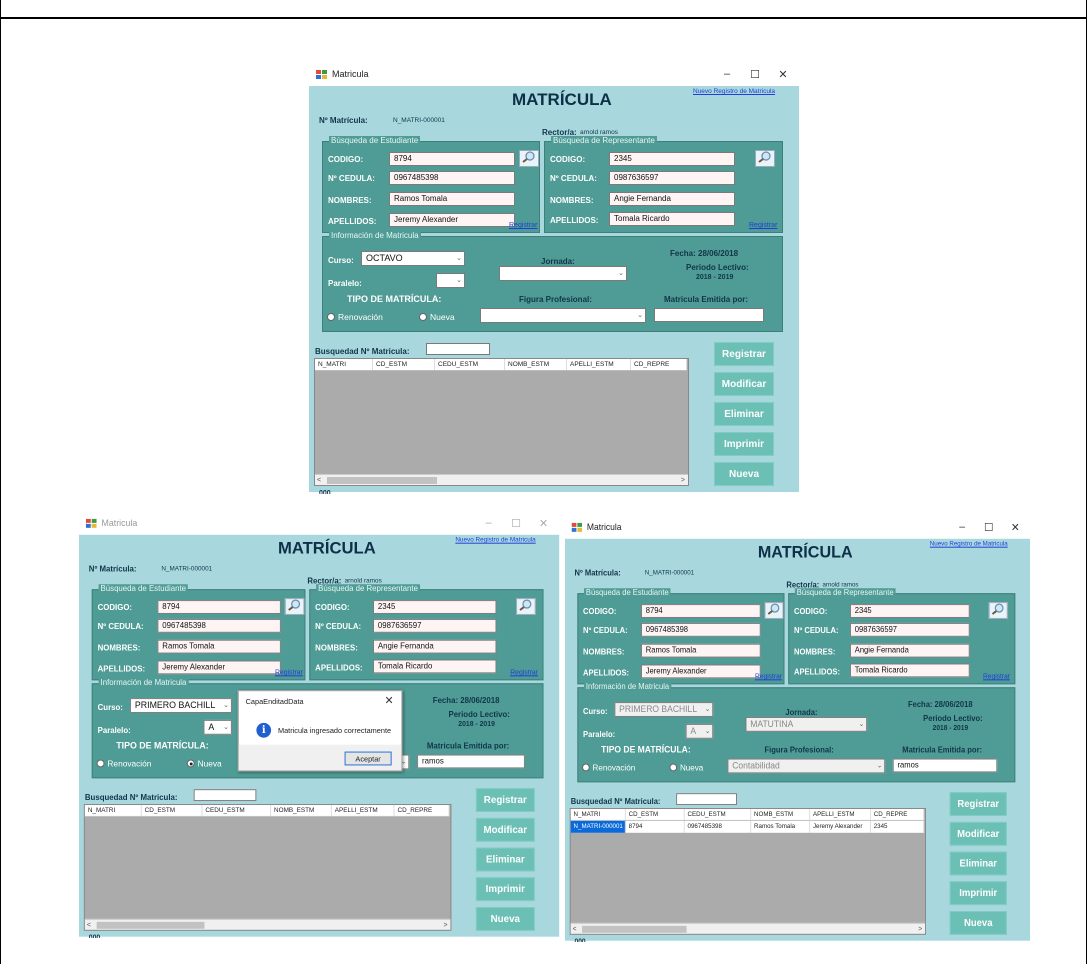 The width and height of the screenshot is (1087, 964). Describe the element at coordinates (563, 273) in the screenshot. I see `jornada-select: ⌄` at that location.